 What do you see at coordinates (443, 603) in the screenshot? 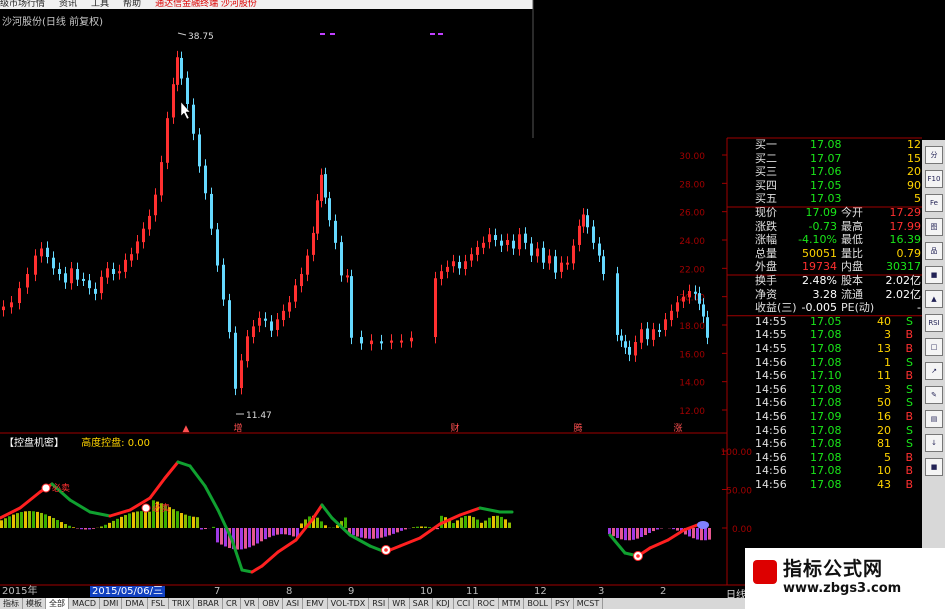
I see `tab-kdj: KDJ` at bounding box center [443, 603].